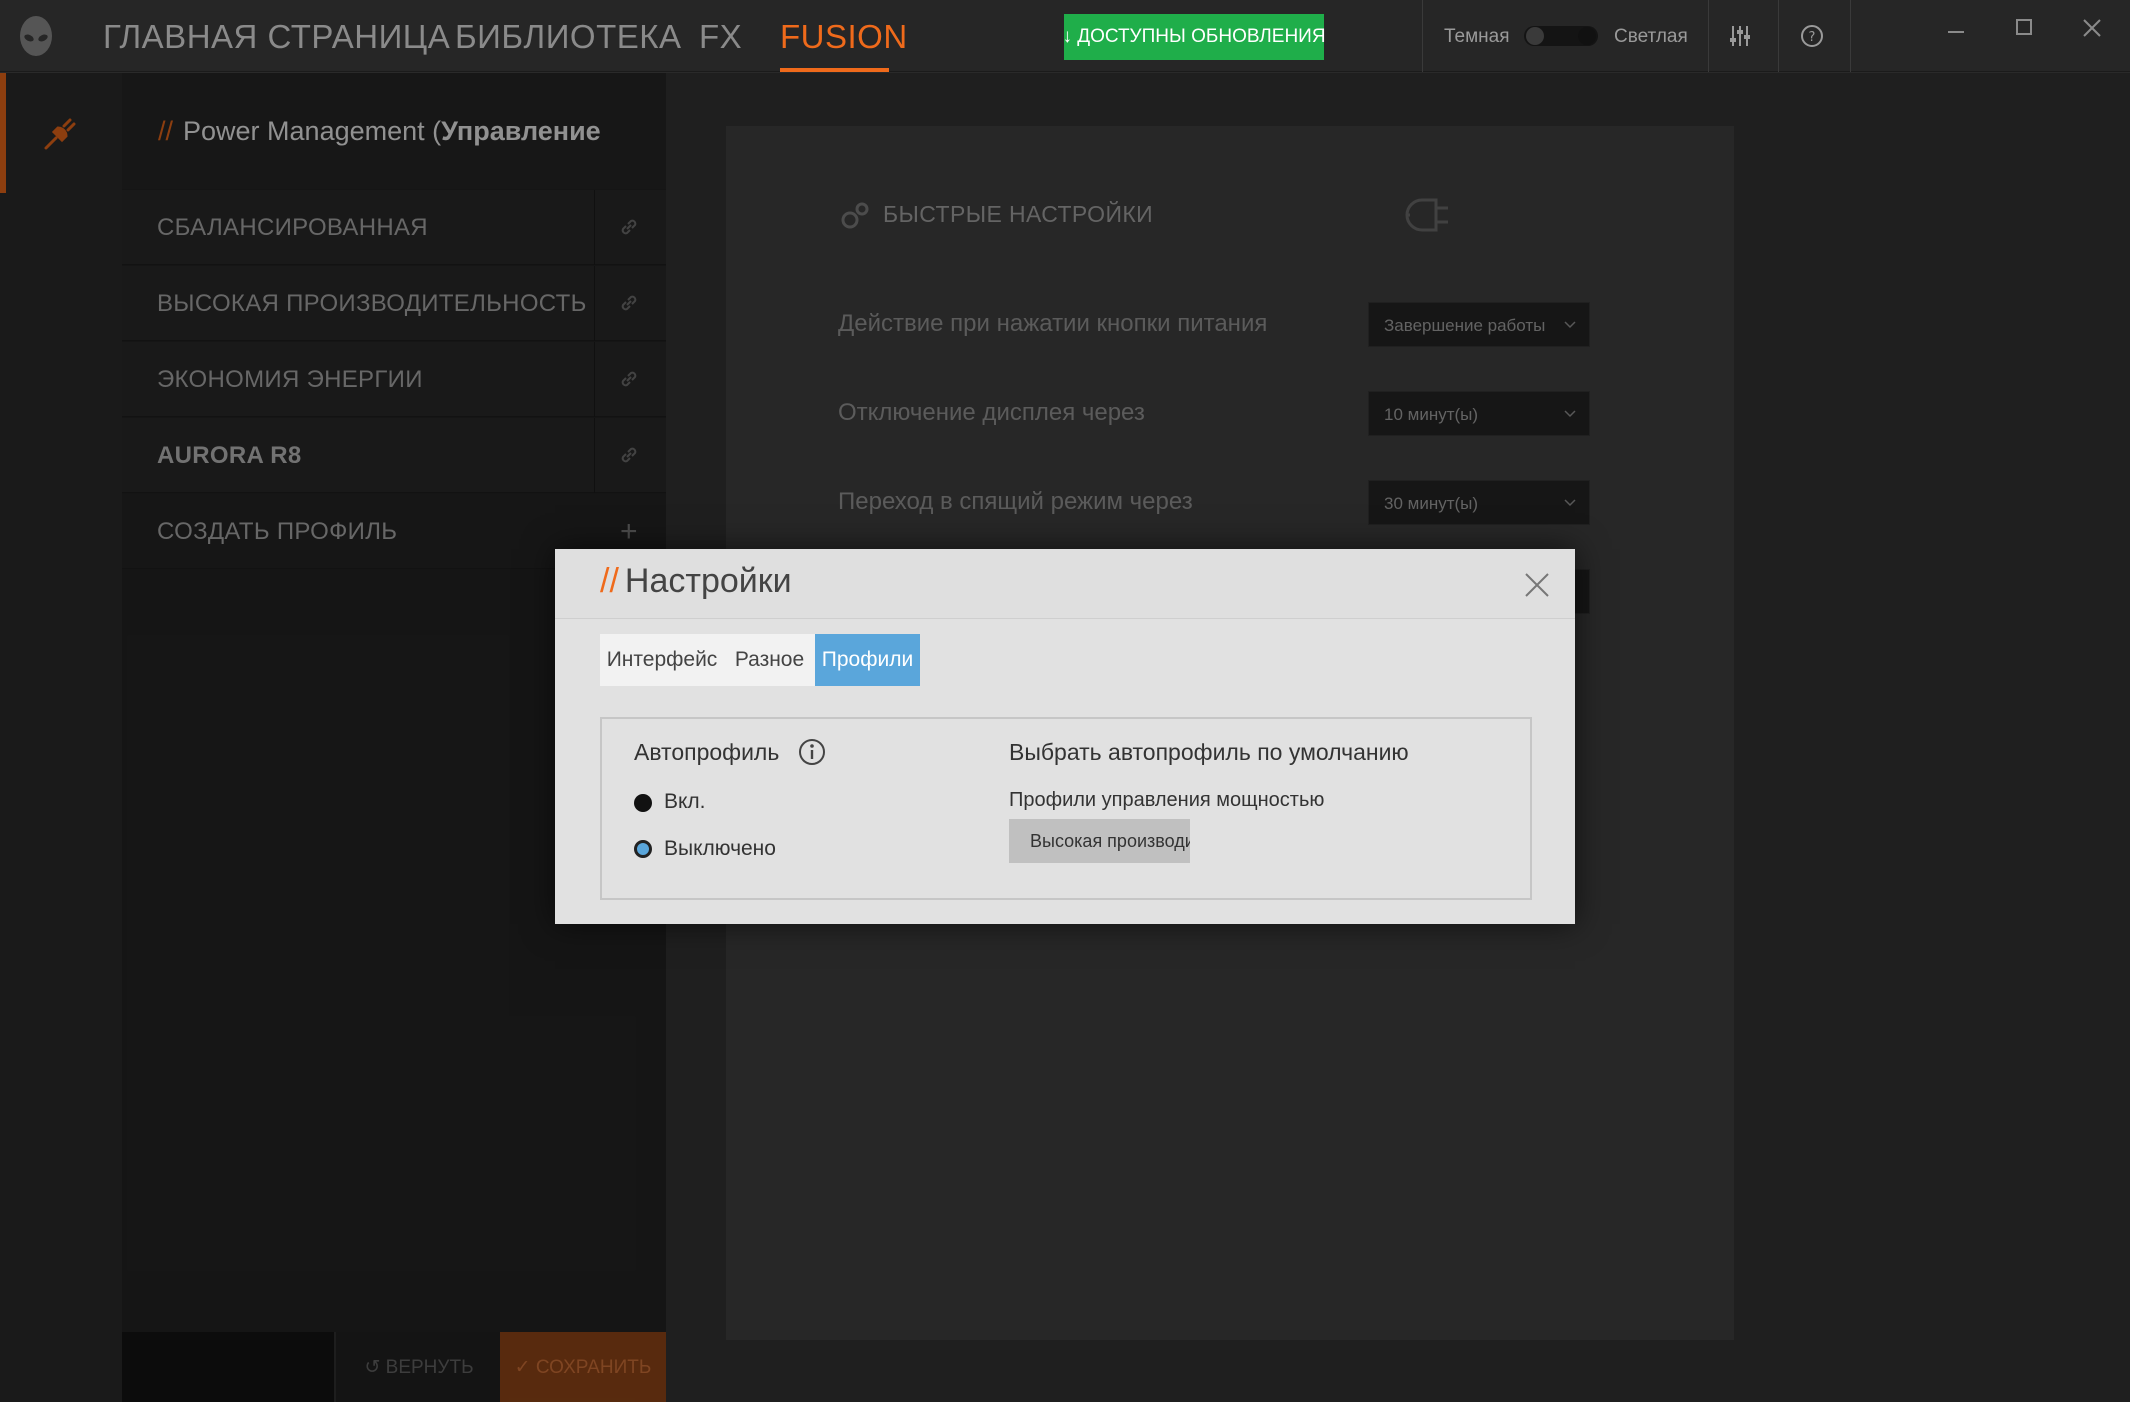 This screenshot has width=2130, height=1402. Describe the element at coordinates (1561, 36) in the screenshot. I see `theme-toggle` at that location.